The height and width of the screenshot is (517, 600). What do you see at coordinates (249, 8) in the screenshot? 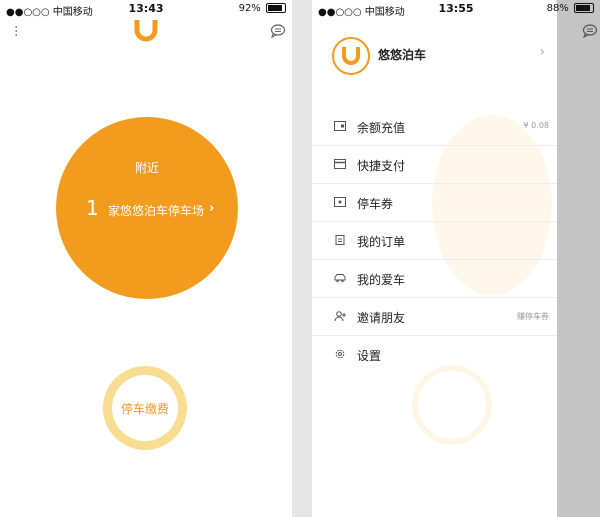
I see `battery-percent: 92%` at bounding box center [249, 8].